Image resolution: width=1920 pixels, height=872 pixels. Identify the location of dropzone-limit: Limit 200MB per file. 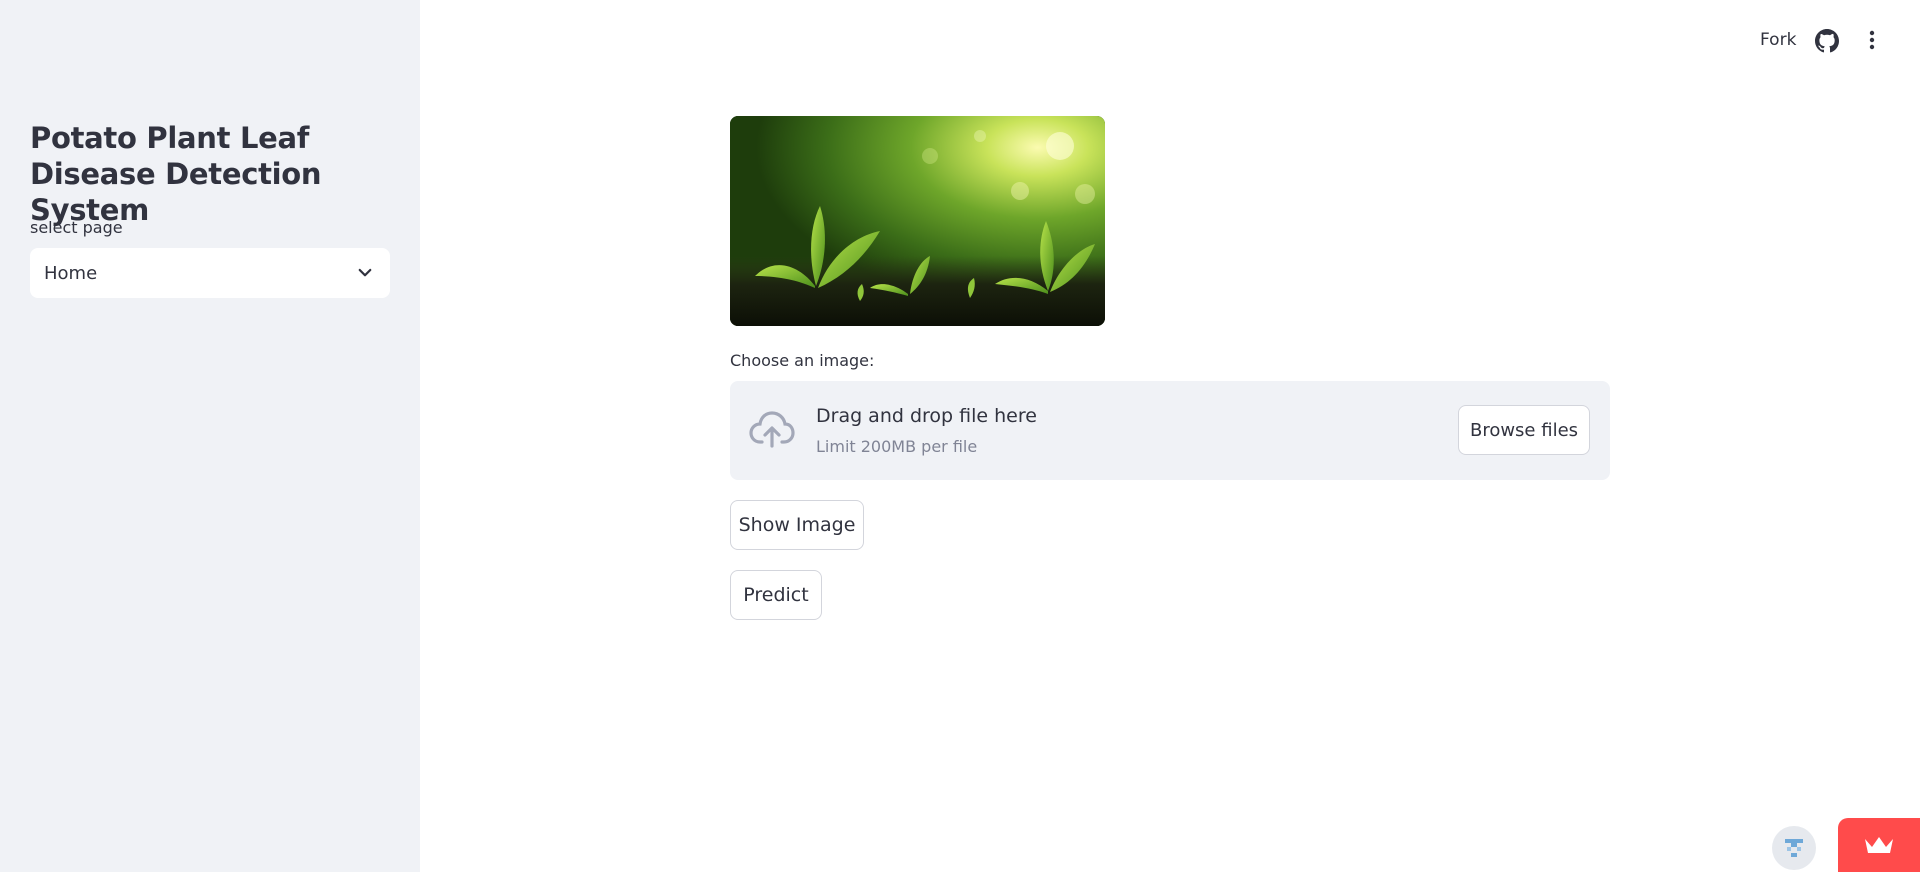
(897, 446).